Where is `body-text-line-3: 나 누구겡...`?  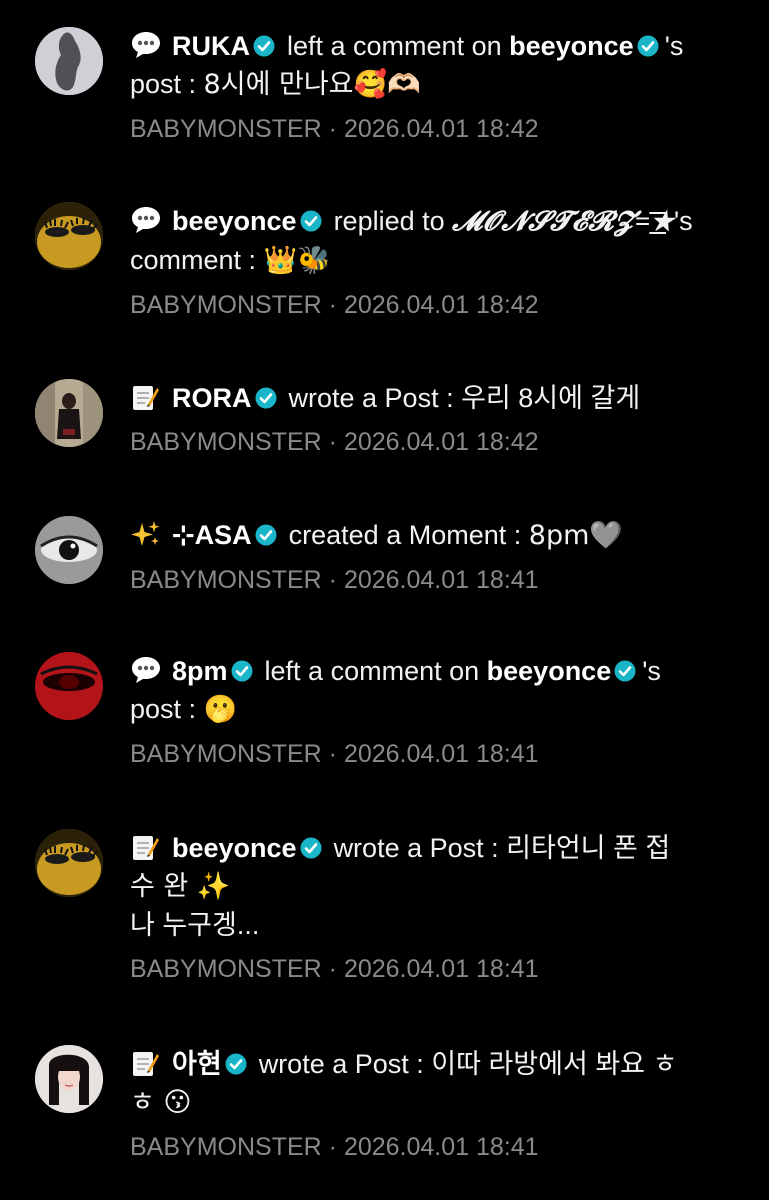
body-text-line-3: 나 누구겡... is located at coordinates (195, 925).